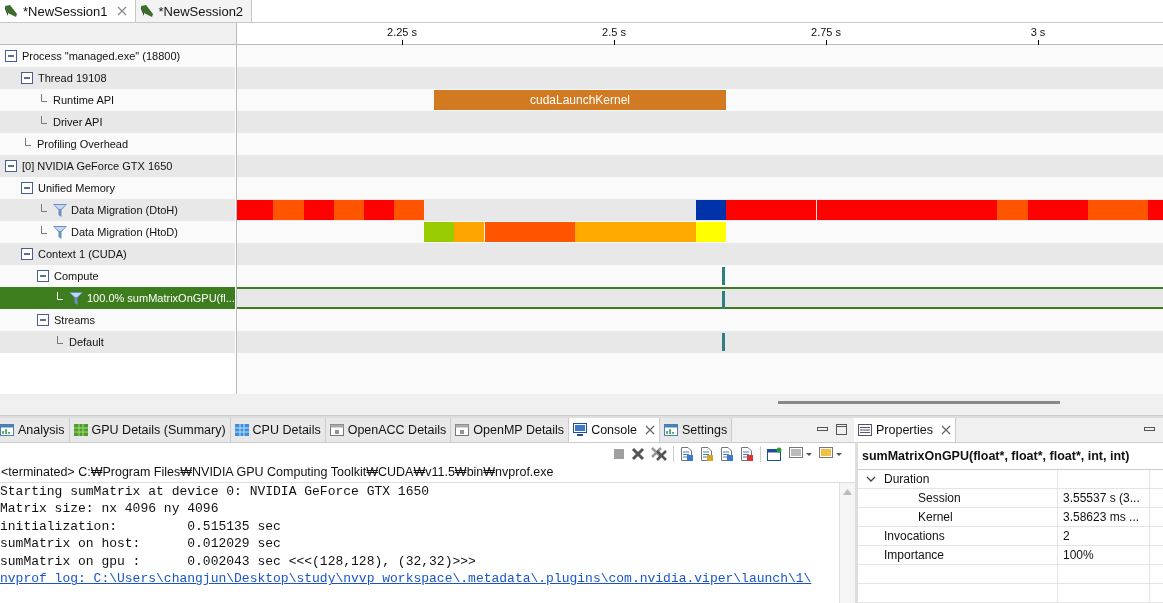 The height and width of the screenshot is (603, 1163). Describe the element at coordinates (141, 544) in the screenshot. I see `console-line: sumMatrix on host: 0.012029 sec` at that location.